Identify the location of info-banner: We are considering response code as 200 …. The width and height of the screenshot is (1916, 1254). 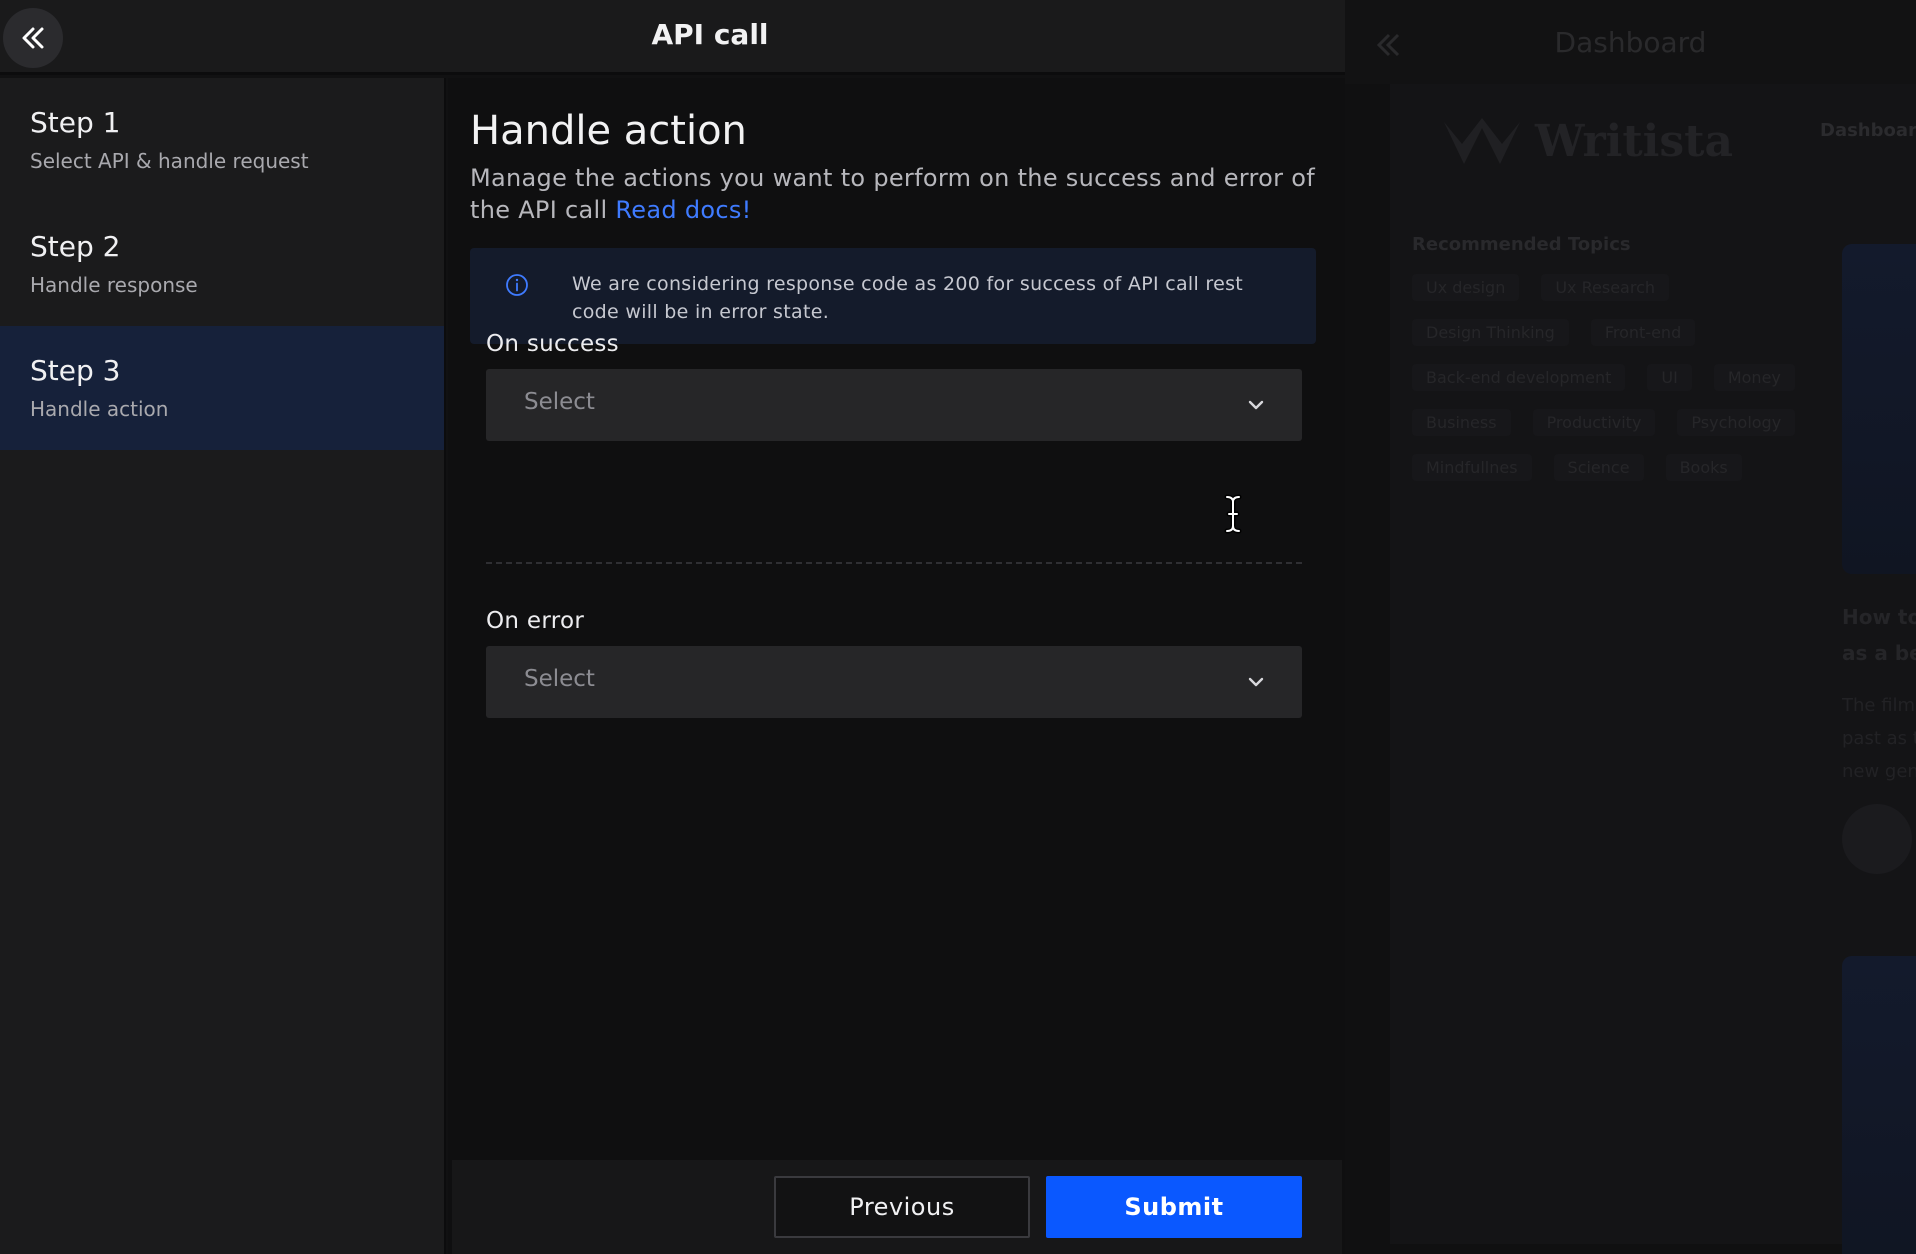
(893, 296).